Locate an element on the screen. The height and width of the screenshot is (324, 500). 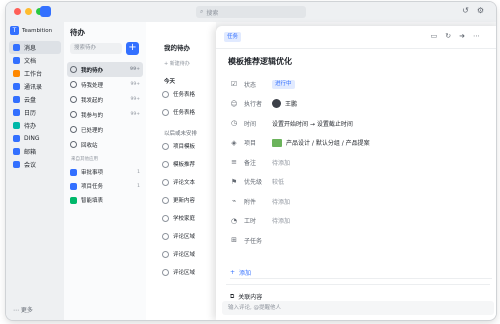
sidebar-item-0: 消息 is located at coordinates (35, 47).